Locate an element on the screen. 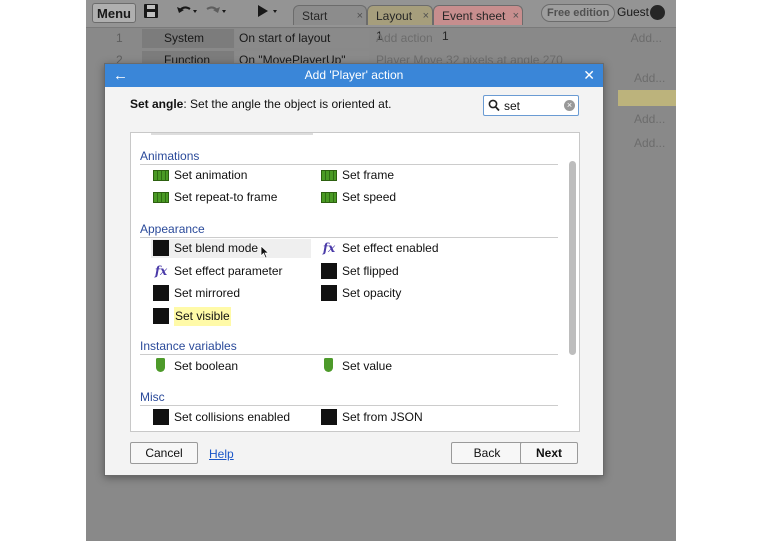  section-heading-appearance: Appearance is located at coordinates (349, 230).